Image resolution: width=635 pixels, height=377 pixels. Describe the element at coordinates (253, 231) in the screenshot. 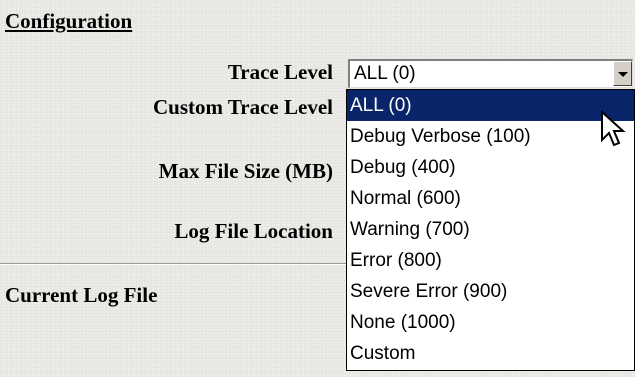

I see `log-file-location-label: Log File Location` at that location.